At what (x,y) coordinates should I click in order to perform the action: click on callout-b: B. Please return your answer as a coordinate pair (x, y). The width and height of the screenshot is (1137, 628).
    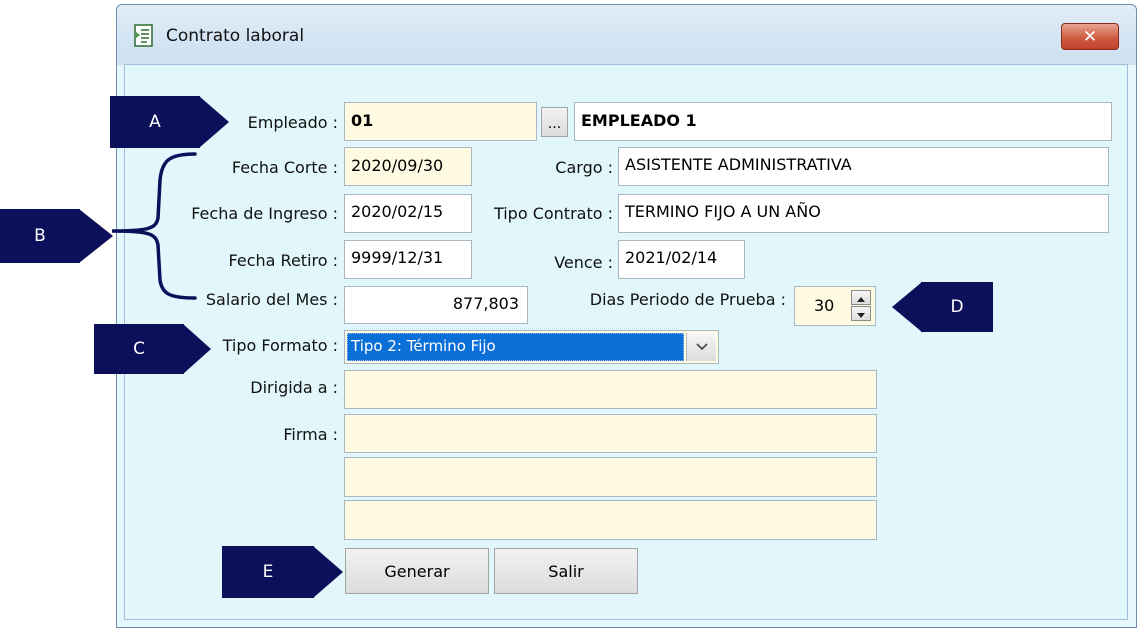
    Looking at the image, I should click on (40, 236).